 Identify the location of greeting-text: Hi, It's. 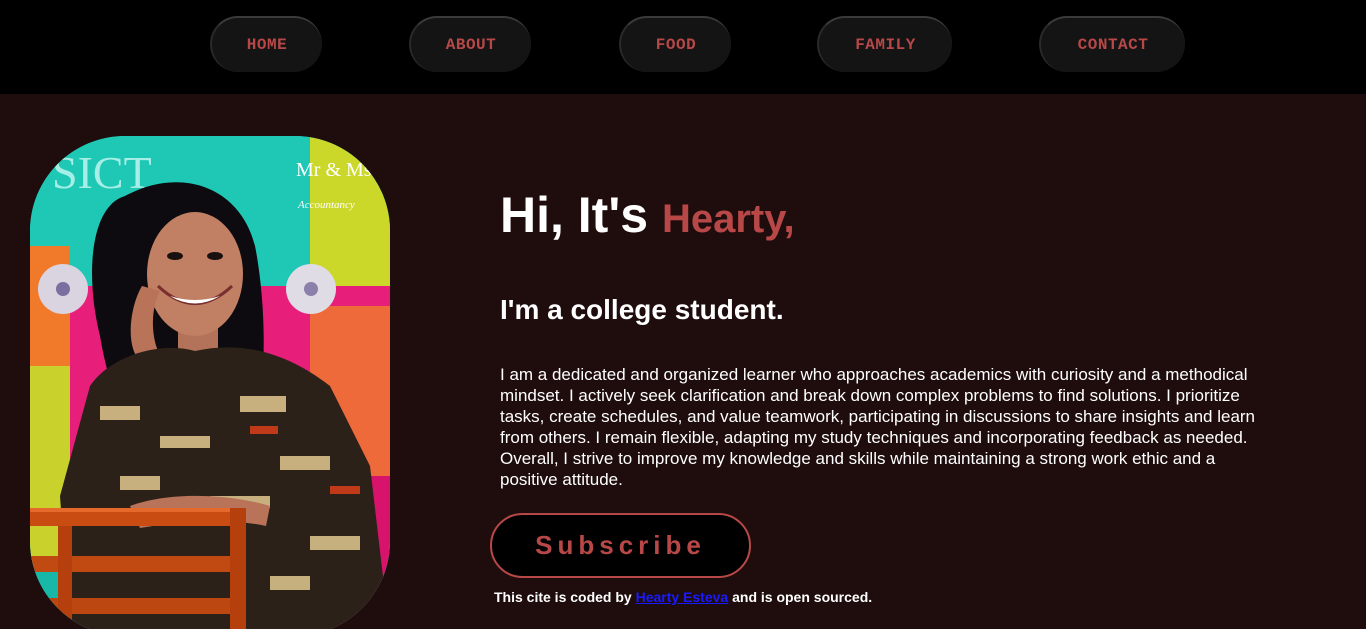
(574, 215).